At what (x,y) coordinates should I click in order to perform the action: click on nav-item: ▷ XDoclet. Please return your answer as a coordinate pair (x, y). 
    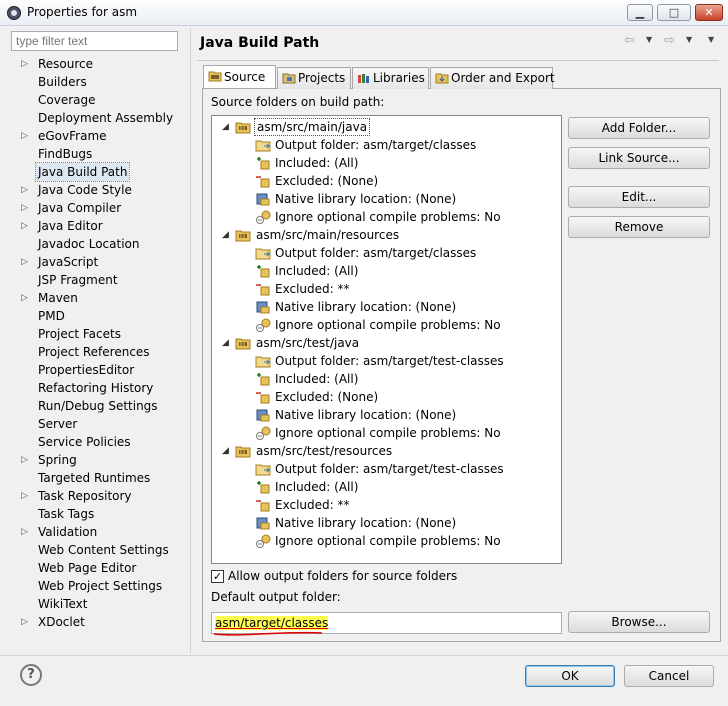
    Looking at the image, I should click on (101, 622).